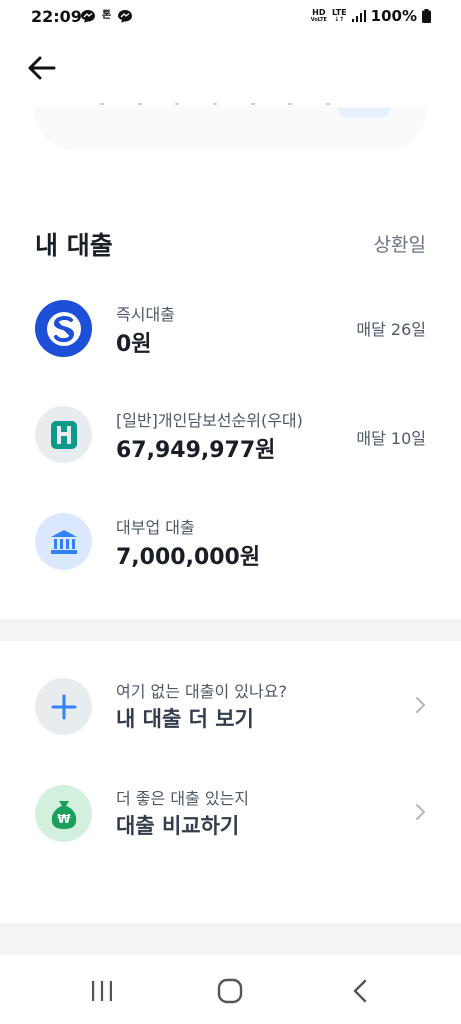  Describe the element at coordinates (426, 16) in the screenshot. I see `battery-icon` at that location.